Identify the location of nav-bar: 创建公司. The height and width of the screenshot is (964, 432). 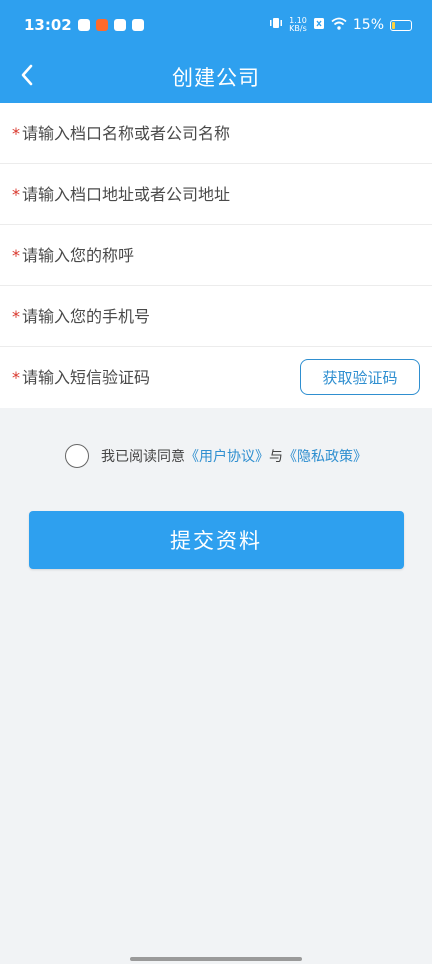
(216, 76).